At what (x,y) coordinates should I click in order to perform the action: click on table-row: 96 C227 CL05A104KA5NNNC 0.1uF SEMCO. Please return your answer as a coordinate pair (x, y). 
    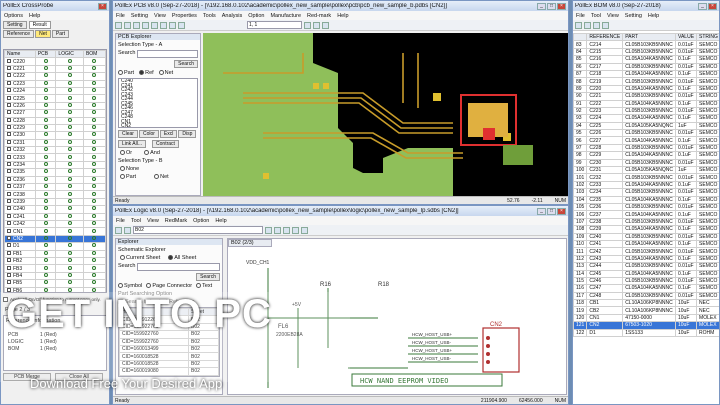
    Looking at the image, I should click on (646, 140).